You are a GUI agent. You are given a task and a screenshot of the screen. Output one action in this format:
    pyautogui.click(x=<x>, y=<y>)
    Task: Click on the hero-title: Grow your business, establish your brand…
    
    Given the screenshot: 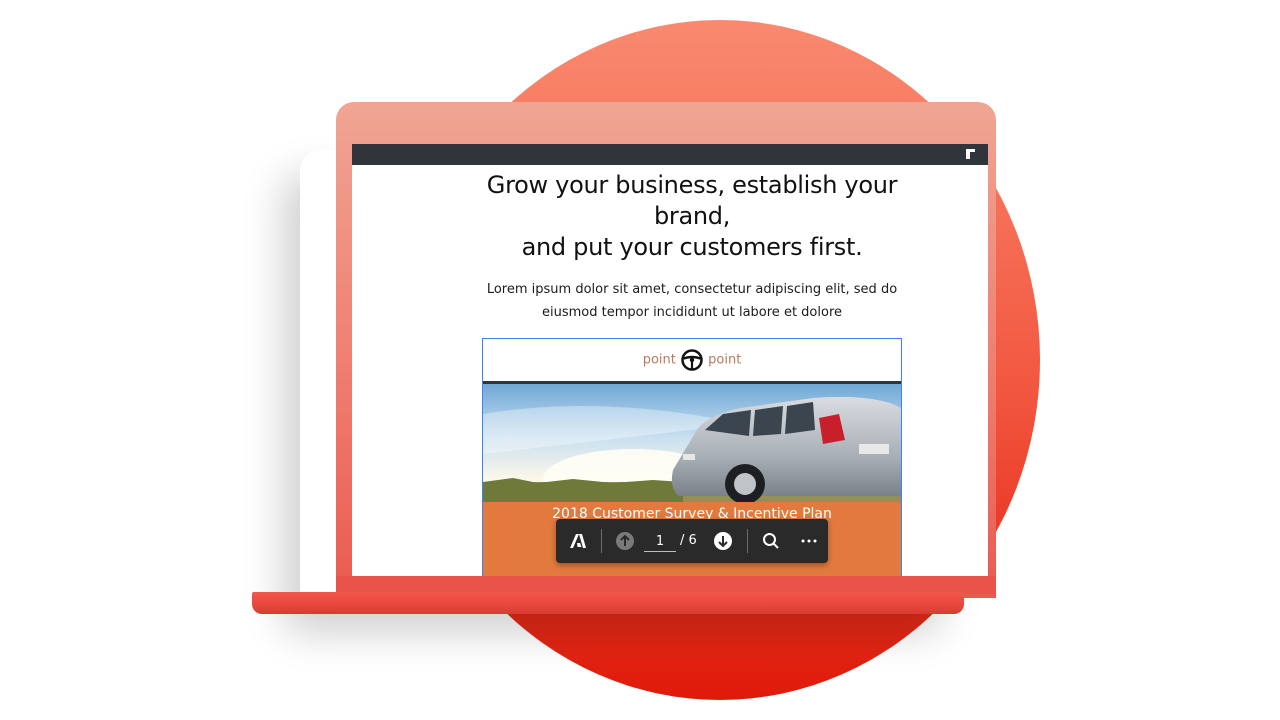 What is the action you would take?
    pyautogui.click(x=692, y=216)
    